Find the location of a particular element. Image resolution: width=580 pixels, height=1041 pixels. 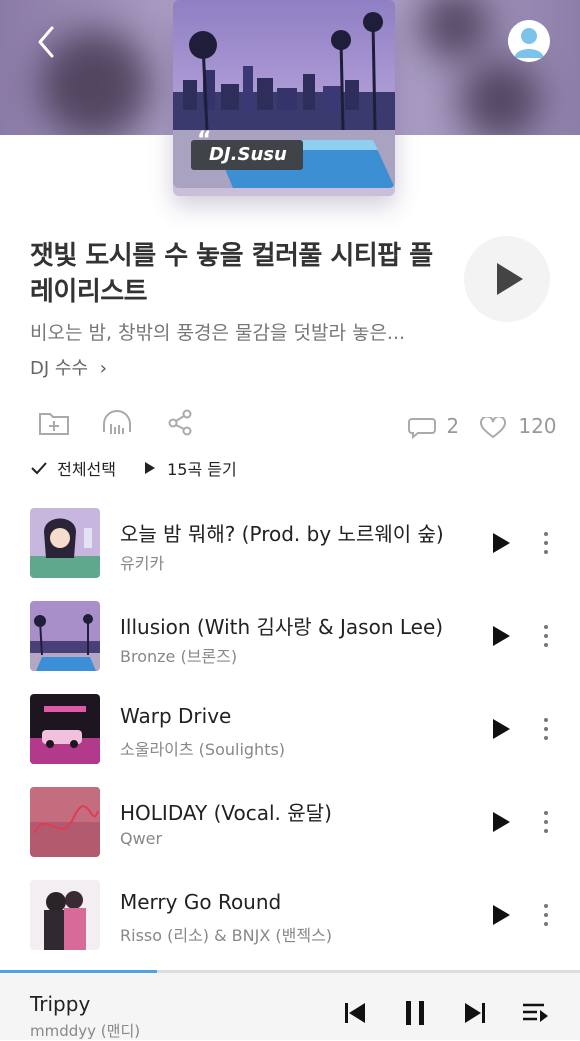

previous-button is located at coordinates (355, 1013).